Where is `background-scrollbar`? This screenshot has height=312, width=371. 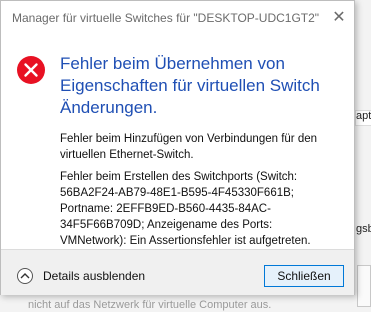
background-scrollbar is located at coordinates (364, 286).